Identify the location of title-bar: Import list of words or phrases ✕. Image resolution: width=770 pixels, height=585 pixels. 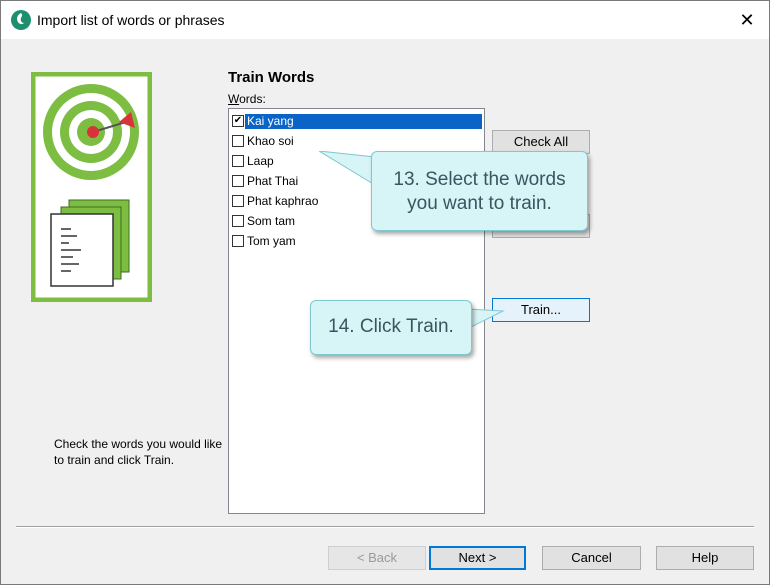
(385, 20).